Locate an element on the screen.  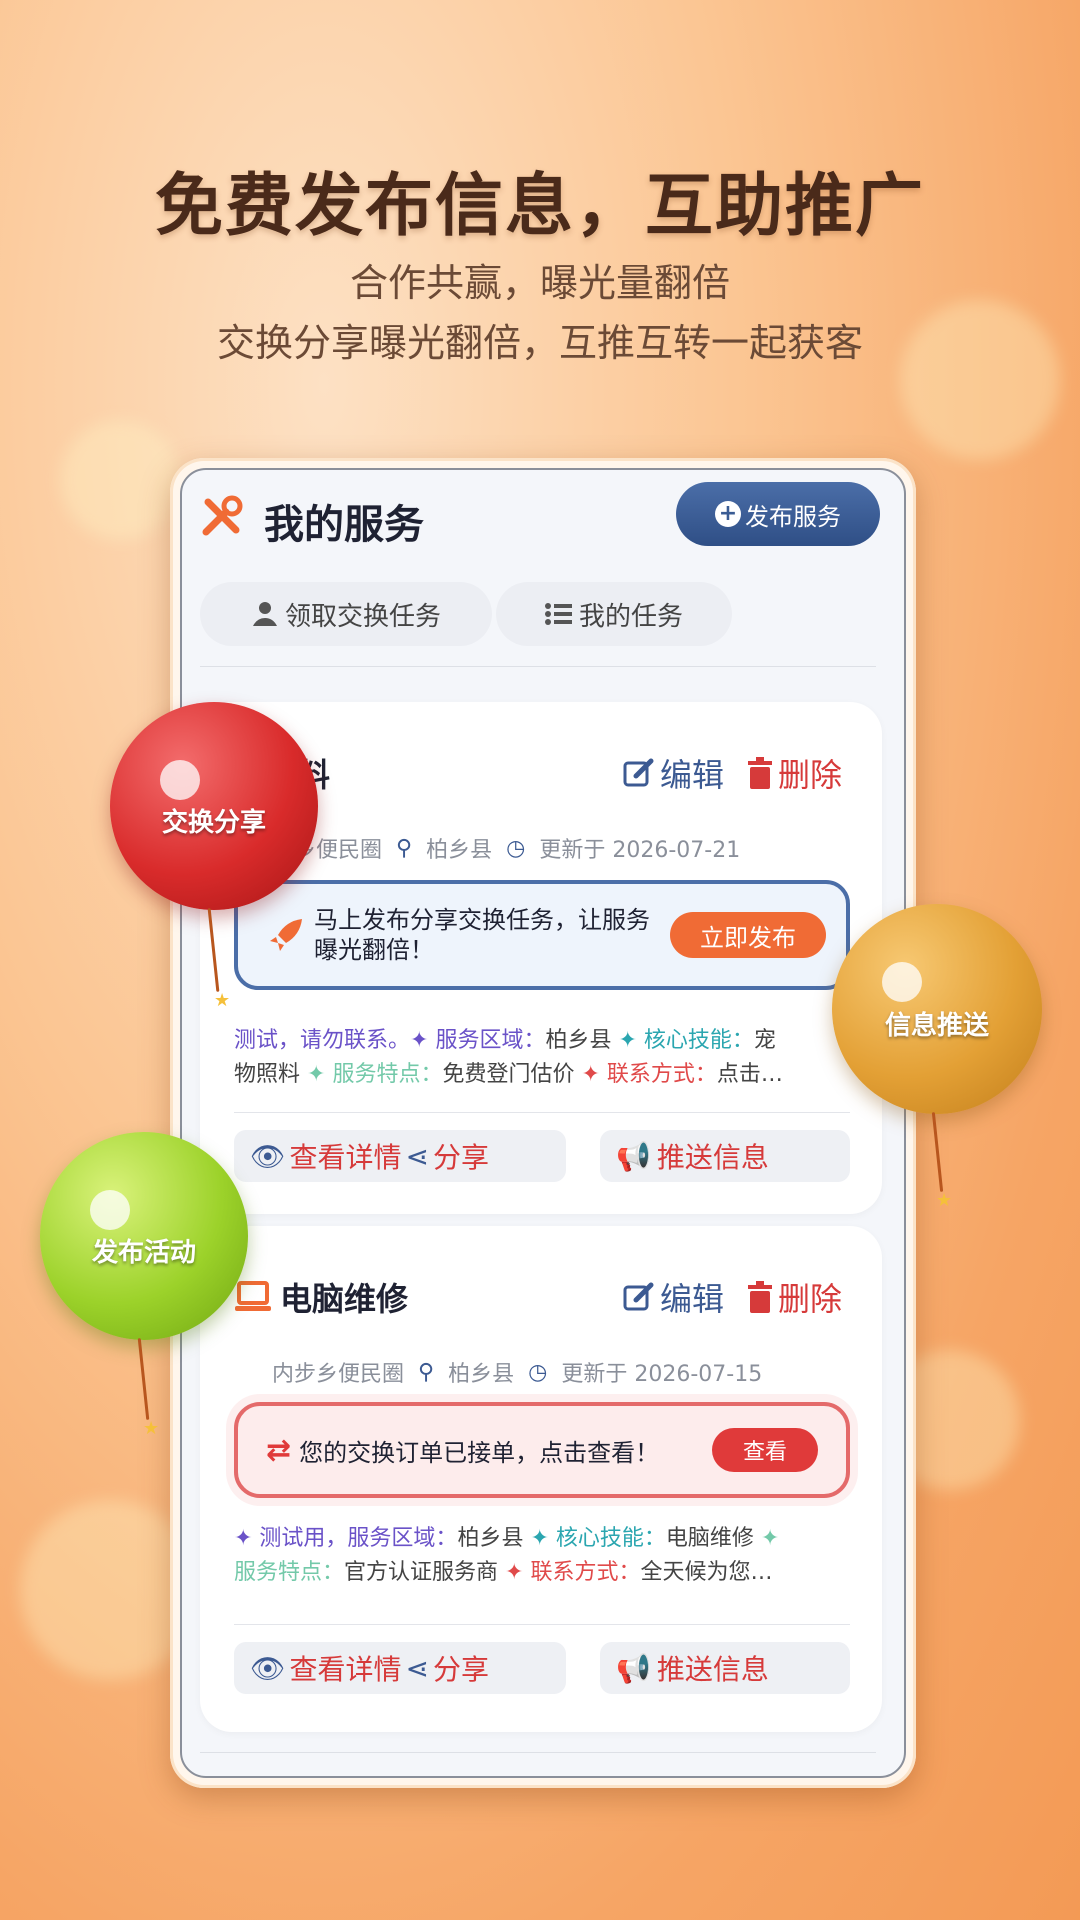
publish-service-label: 发布服务 is located at coordinates (793, 516).